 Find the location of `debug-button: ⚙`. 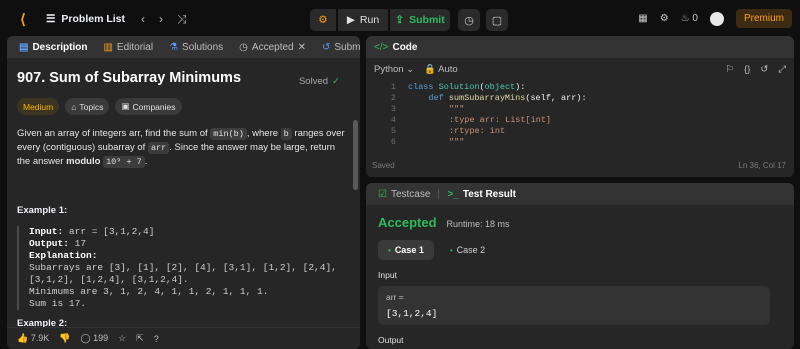

debug-button: ⚙ is located at coordinates (323, 20).